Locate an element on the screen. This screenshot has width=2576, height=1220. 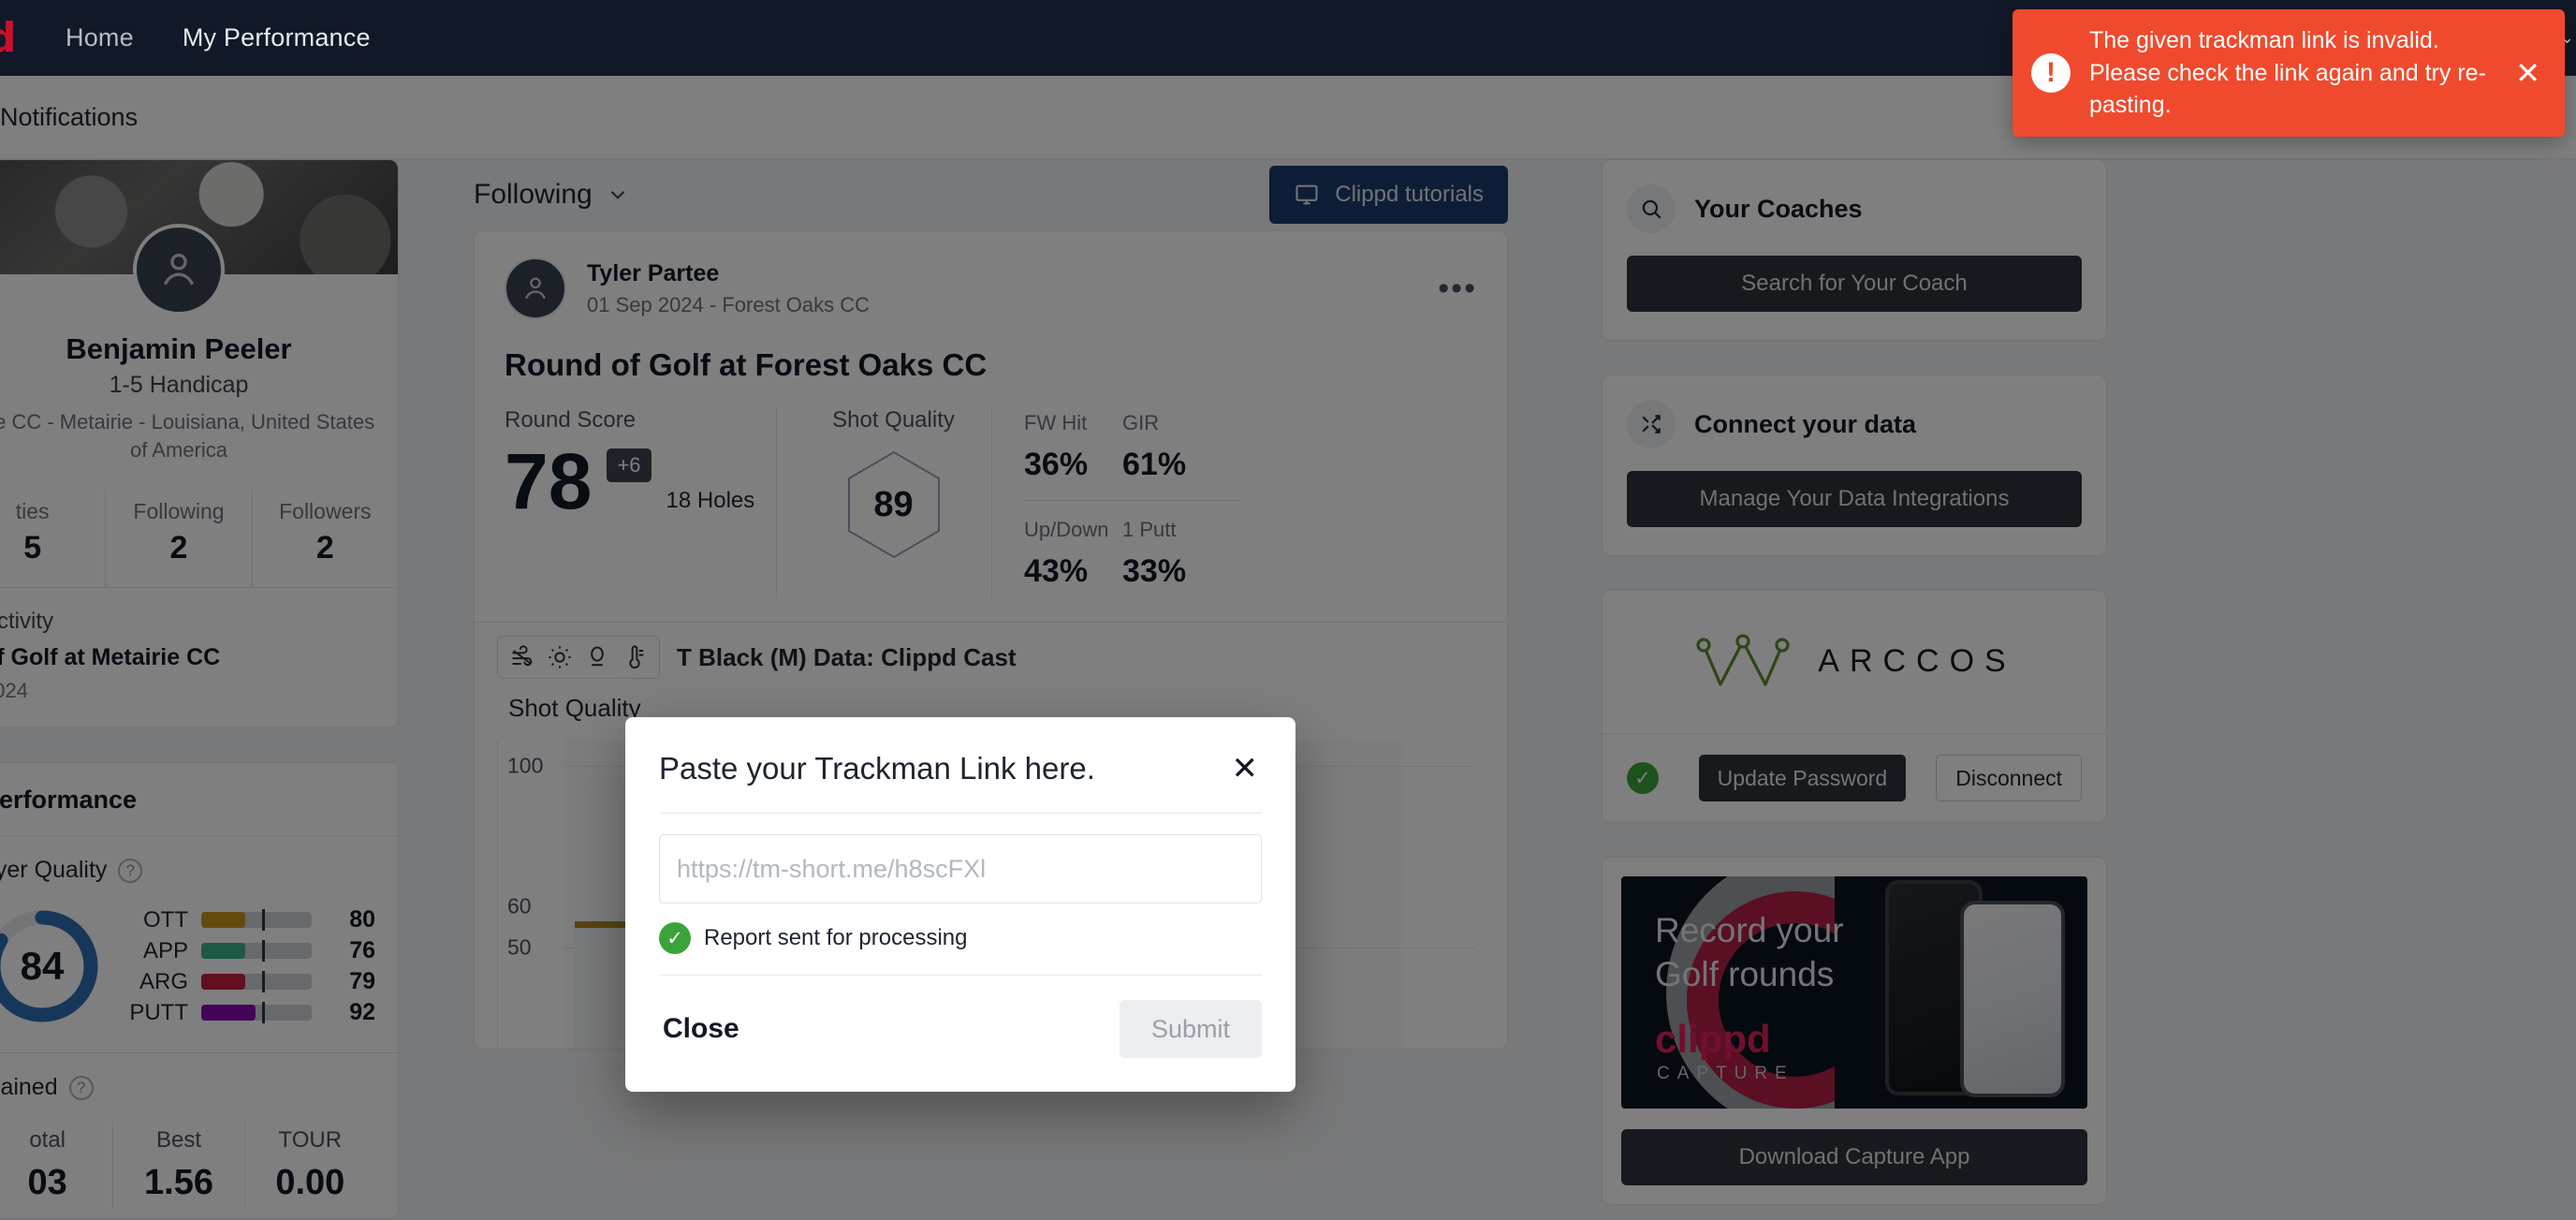
bar-value: 79 is located at coordinates (362, 981).